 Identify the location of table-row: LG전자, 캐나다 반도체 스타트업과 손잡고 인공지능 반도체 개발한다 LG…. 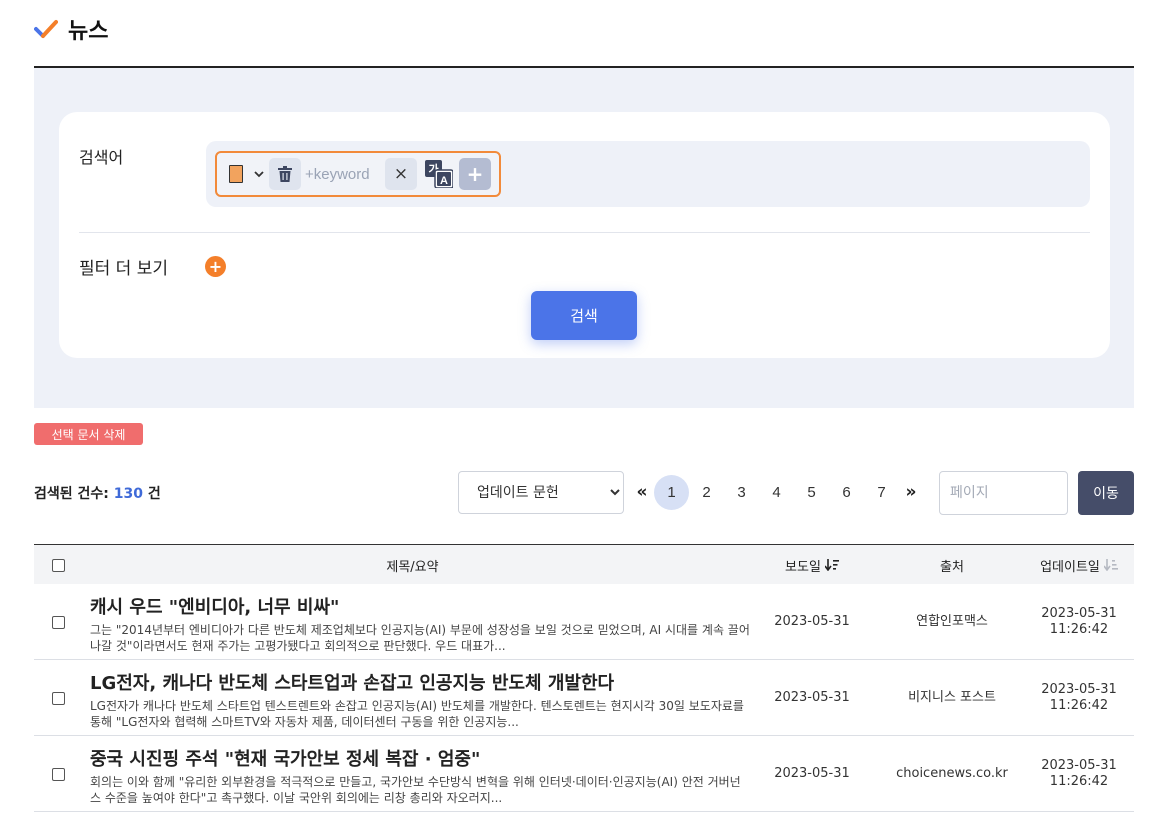
(584, 698).